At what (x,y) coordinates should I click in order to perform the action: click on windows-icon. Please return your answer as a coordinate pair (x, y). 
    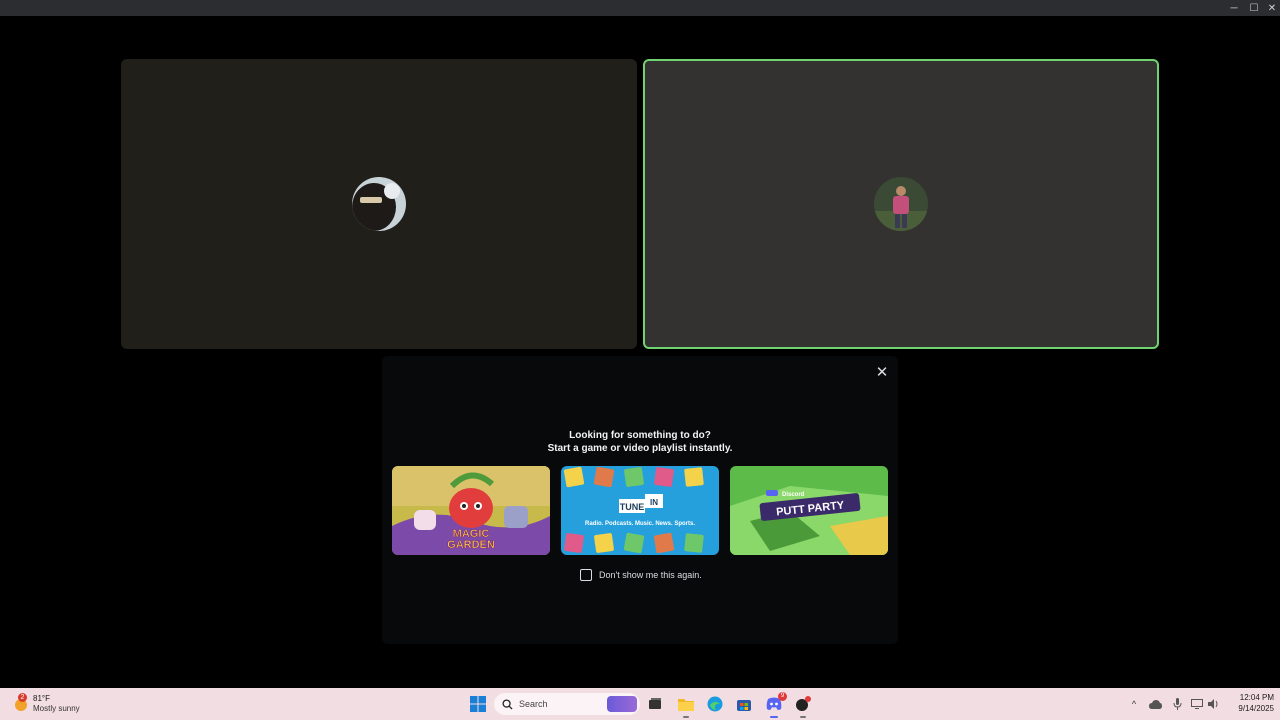
    Looking at the image, I should click on (478, 704).